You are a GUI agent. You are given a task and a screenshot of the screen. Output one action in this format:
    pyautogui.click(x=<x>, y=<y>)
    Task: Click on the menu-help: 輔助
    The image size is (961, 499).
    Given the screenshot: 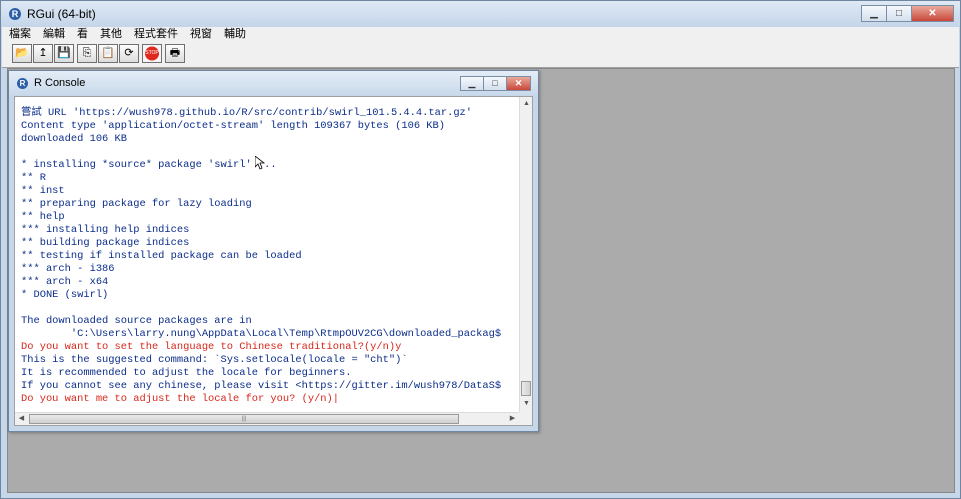 What is the action you would take?
    pyautogui.click(x=234, y=34)
    